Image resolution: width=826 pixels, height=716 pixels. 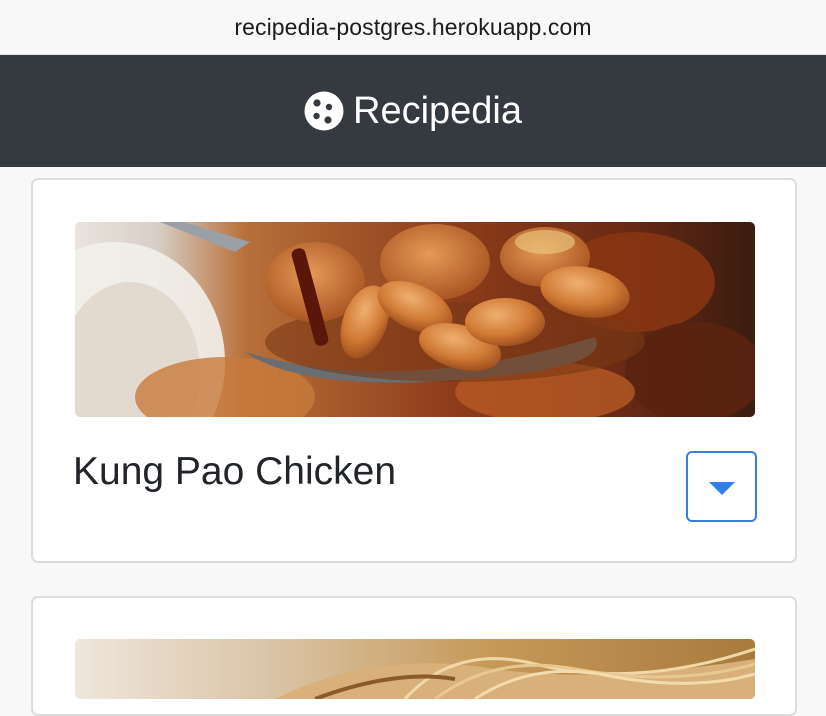 I want to click on browser-address-bar: recipedia-postgres.herokuapp.com, so click(x=413, y=27).